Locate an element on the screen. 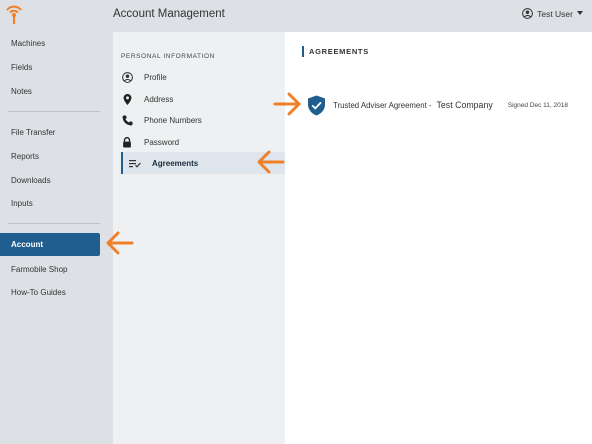 The image size is (592, 444). section-heading: AGREEMENTS is located at coordinates (335, 51).